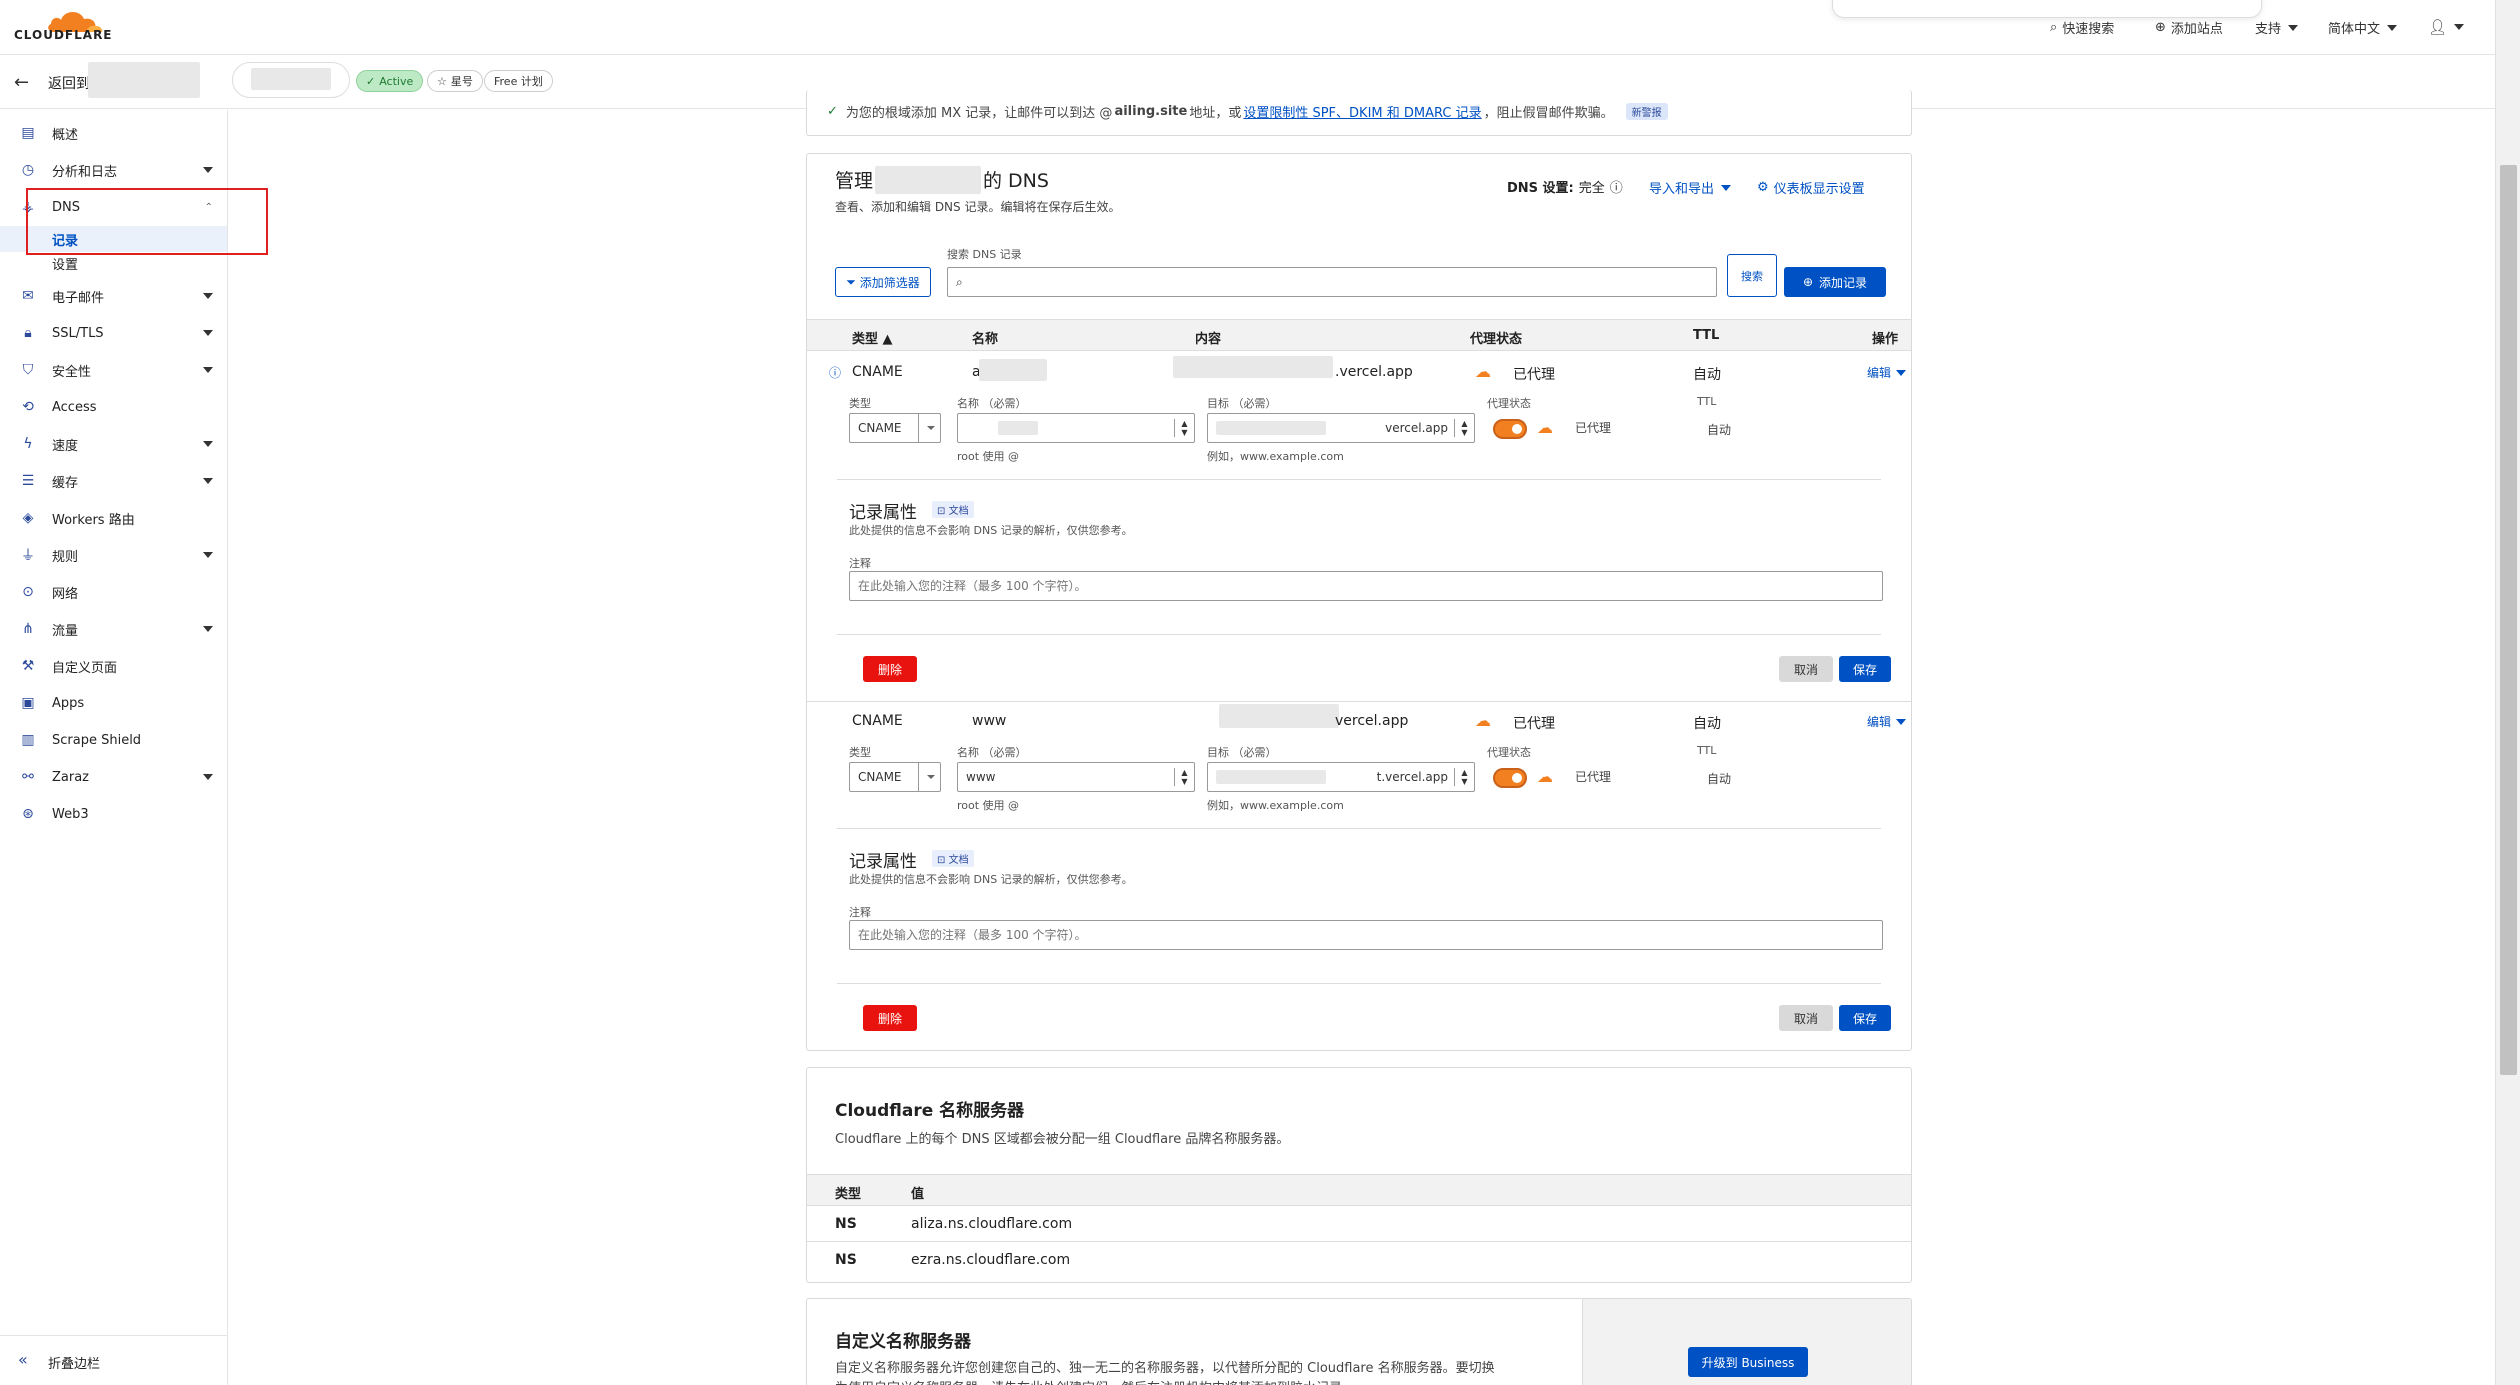 This screenshot has height=1385, width=2520. Describe the element at coordinates (1195, 1381) in the screenshot. I see `custom-ns-desc-2: 为使用自定义名称服务器，请先在此处创建它们，然后在注册机构中将其添加到胶水记录。` at that location.